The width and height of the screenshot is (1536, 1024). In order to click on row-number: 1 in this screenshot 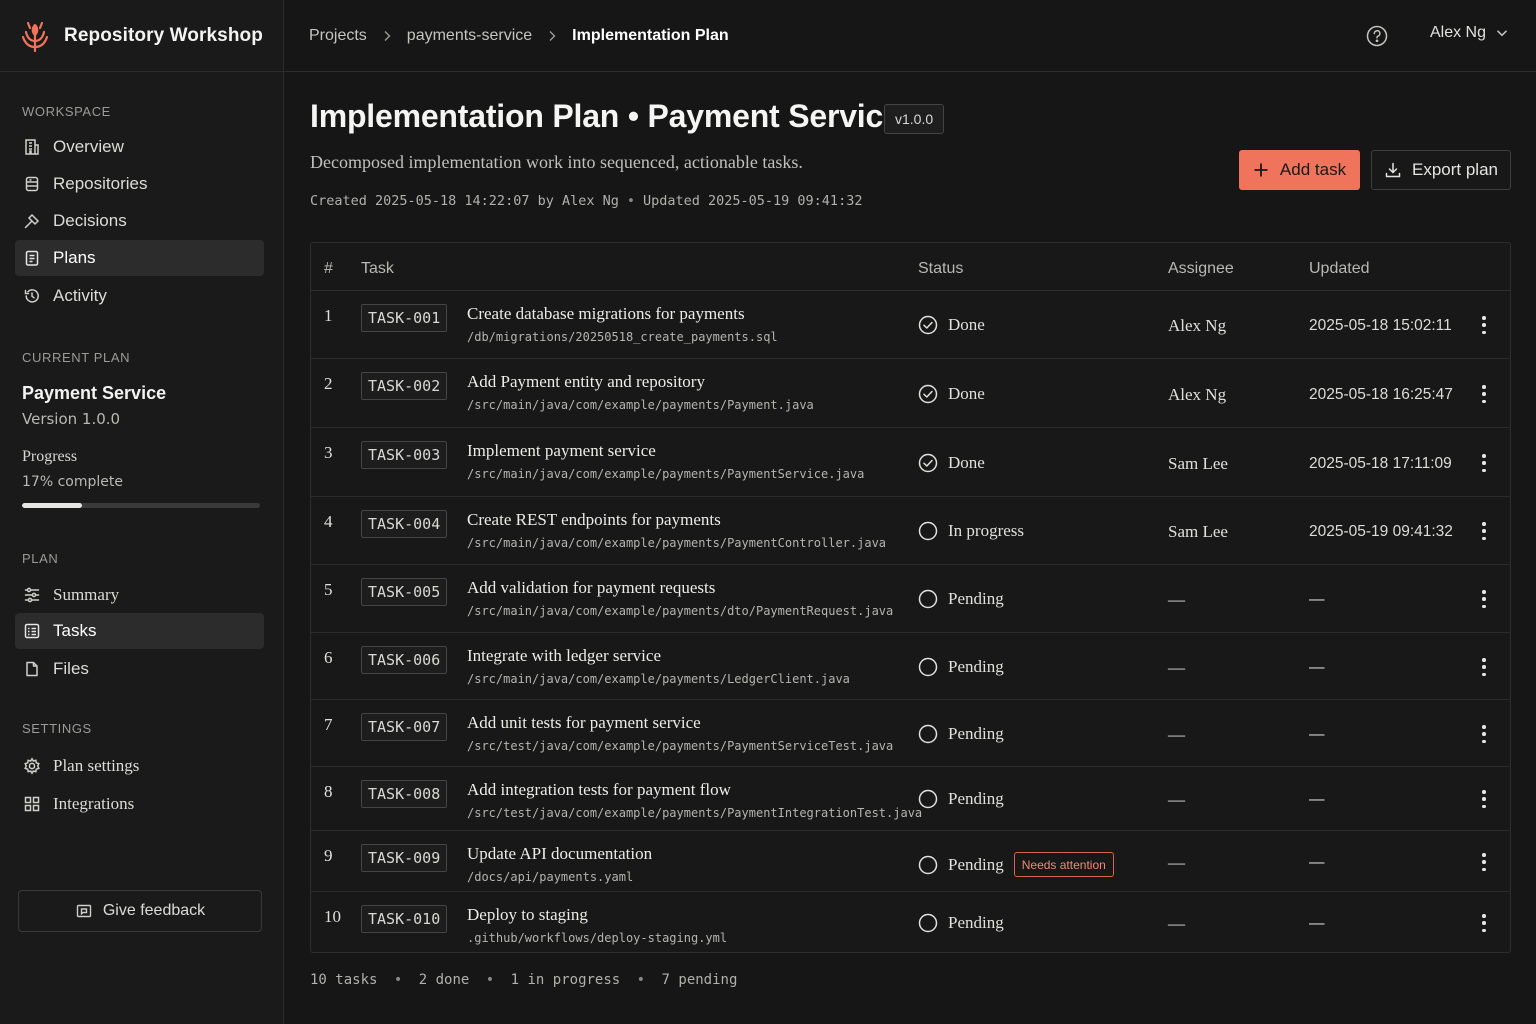, I will do `click(328, 315)`.